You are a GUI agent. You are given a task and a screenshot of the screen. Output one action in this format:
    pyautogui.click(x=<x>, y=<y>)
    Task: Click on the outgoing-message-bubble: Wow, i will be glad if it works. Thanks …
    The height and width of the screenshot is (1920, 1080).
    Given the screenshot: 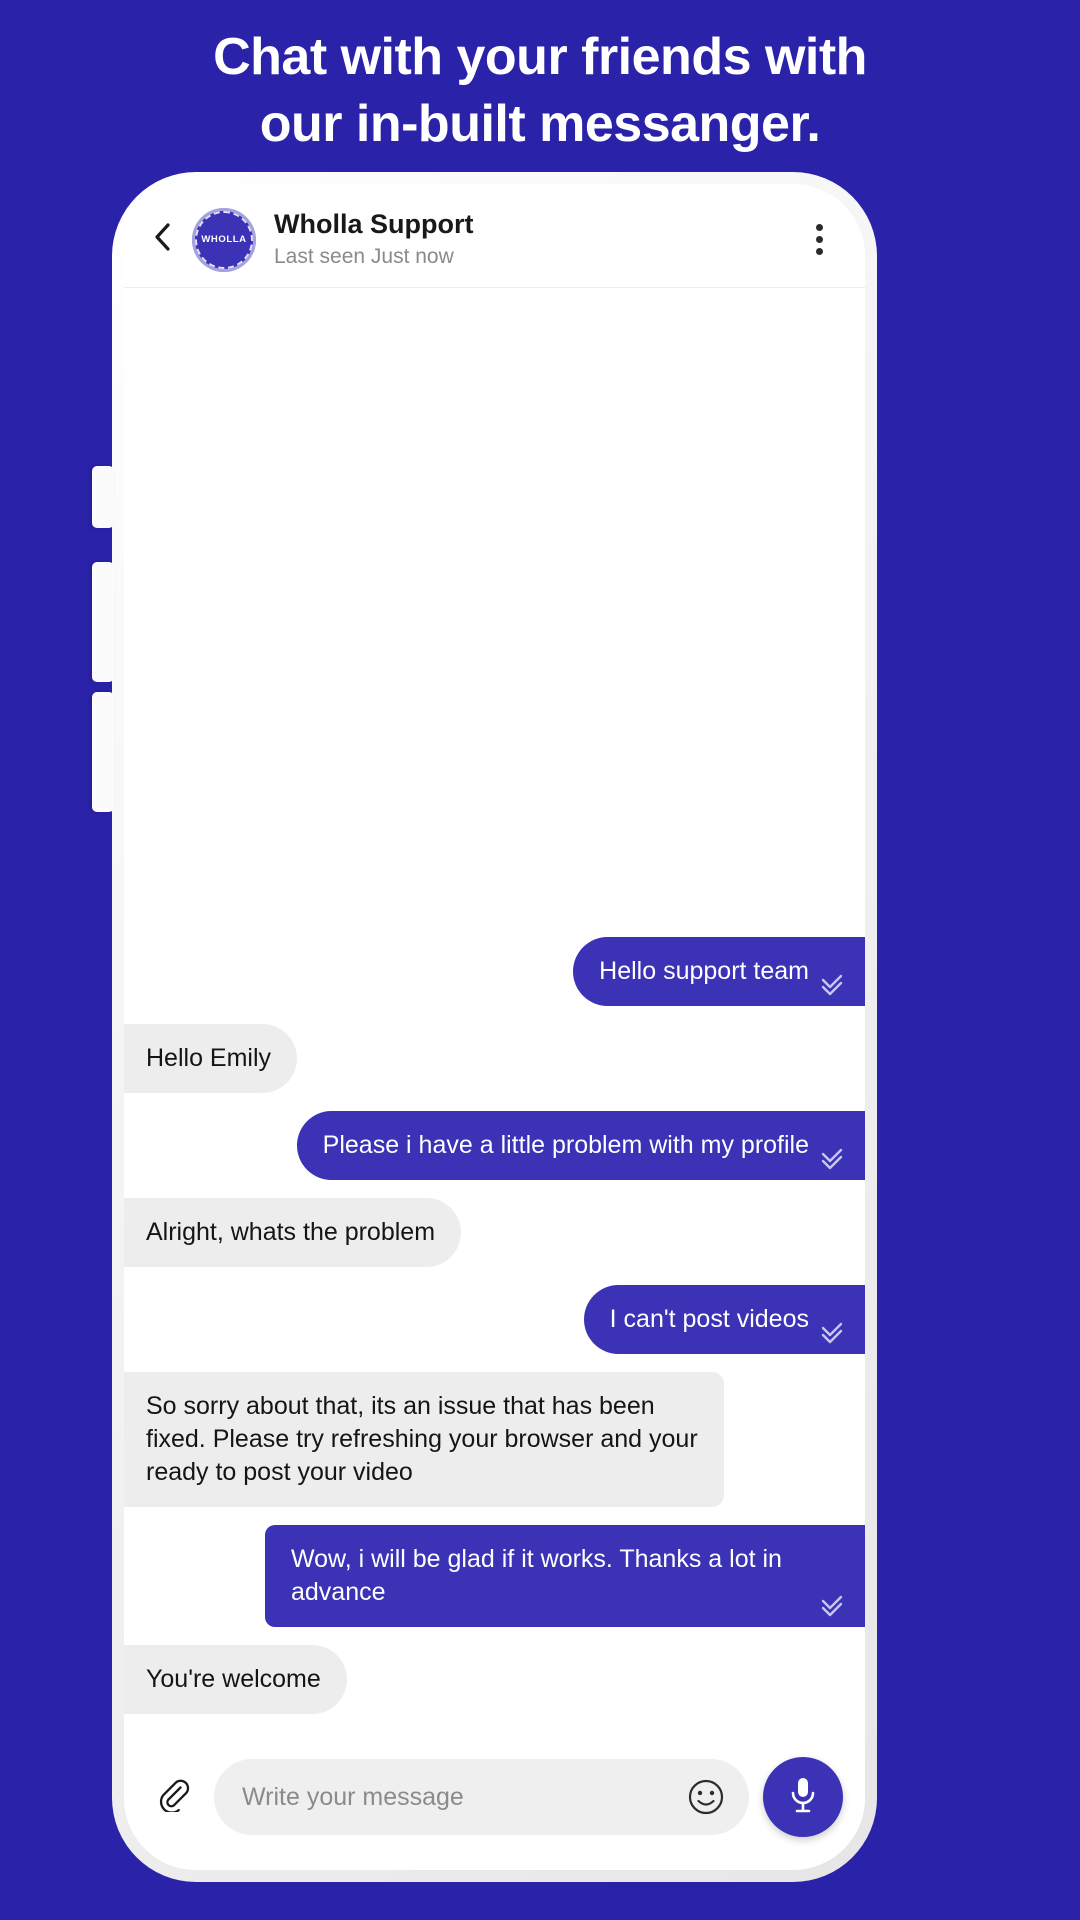 What is the action you would take?
    pyautogui.click(x=565, y=1576)
    